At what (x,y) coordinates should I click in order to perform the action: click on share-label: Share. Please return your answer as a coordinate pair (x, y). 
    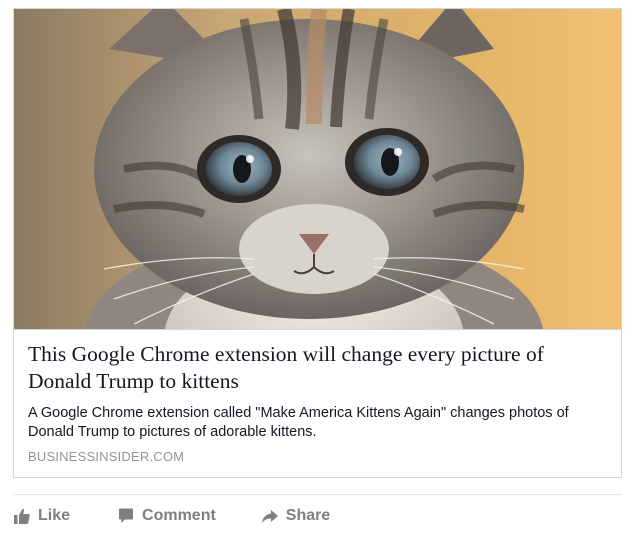
    Looking at the image, I should click on (308, 515).